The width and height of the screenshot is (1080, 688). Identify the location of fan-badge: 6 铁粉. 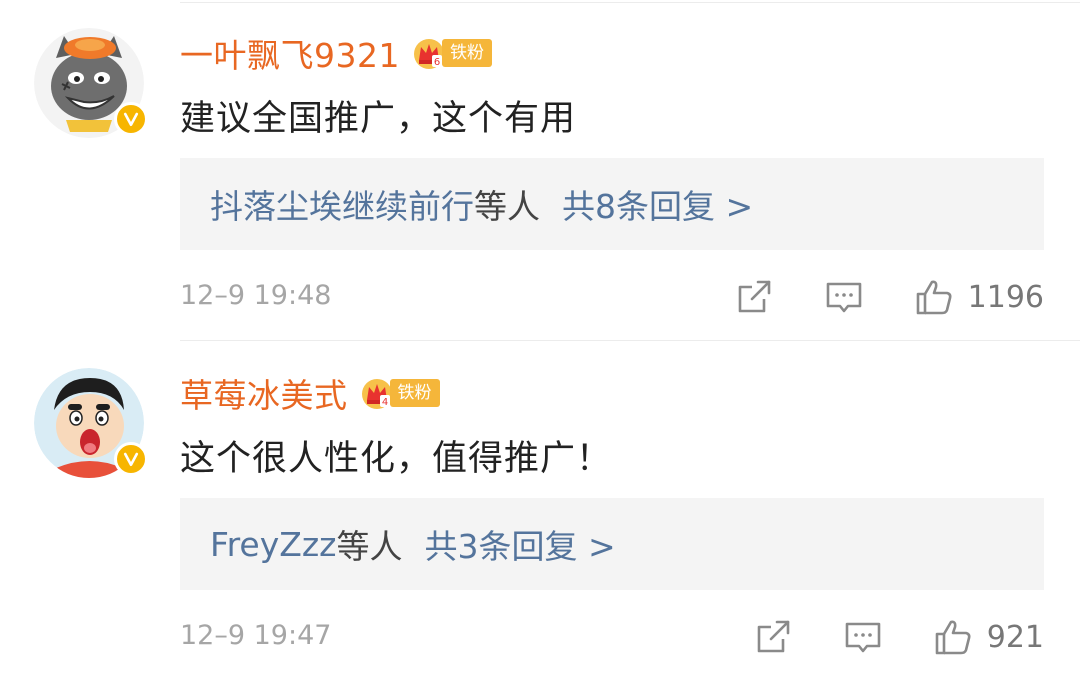
(452, 53).